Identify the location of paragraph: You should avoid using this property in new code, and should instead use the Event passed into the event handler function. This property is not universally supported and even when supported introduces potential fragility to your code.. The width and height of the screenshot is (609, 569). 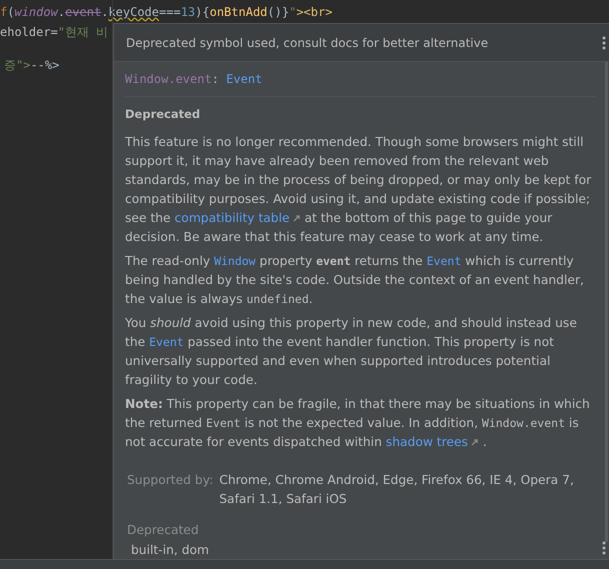
(351, 352).